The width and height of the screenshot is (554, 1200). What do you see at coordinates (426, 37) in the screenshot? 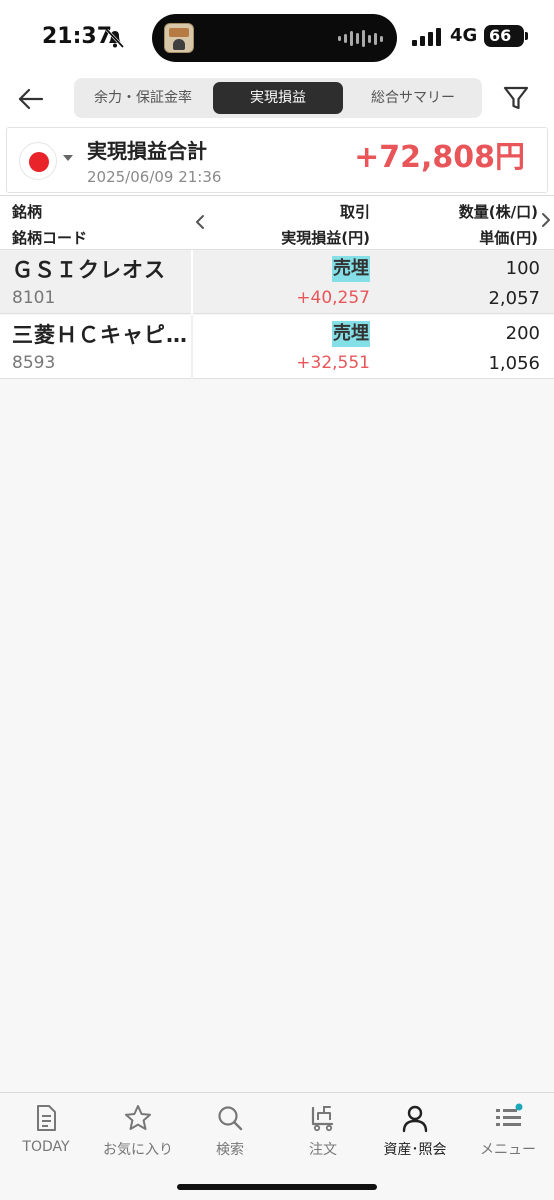
I see `signal-icon` at bounding box center [426, 37].